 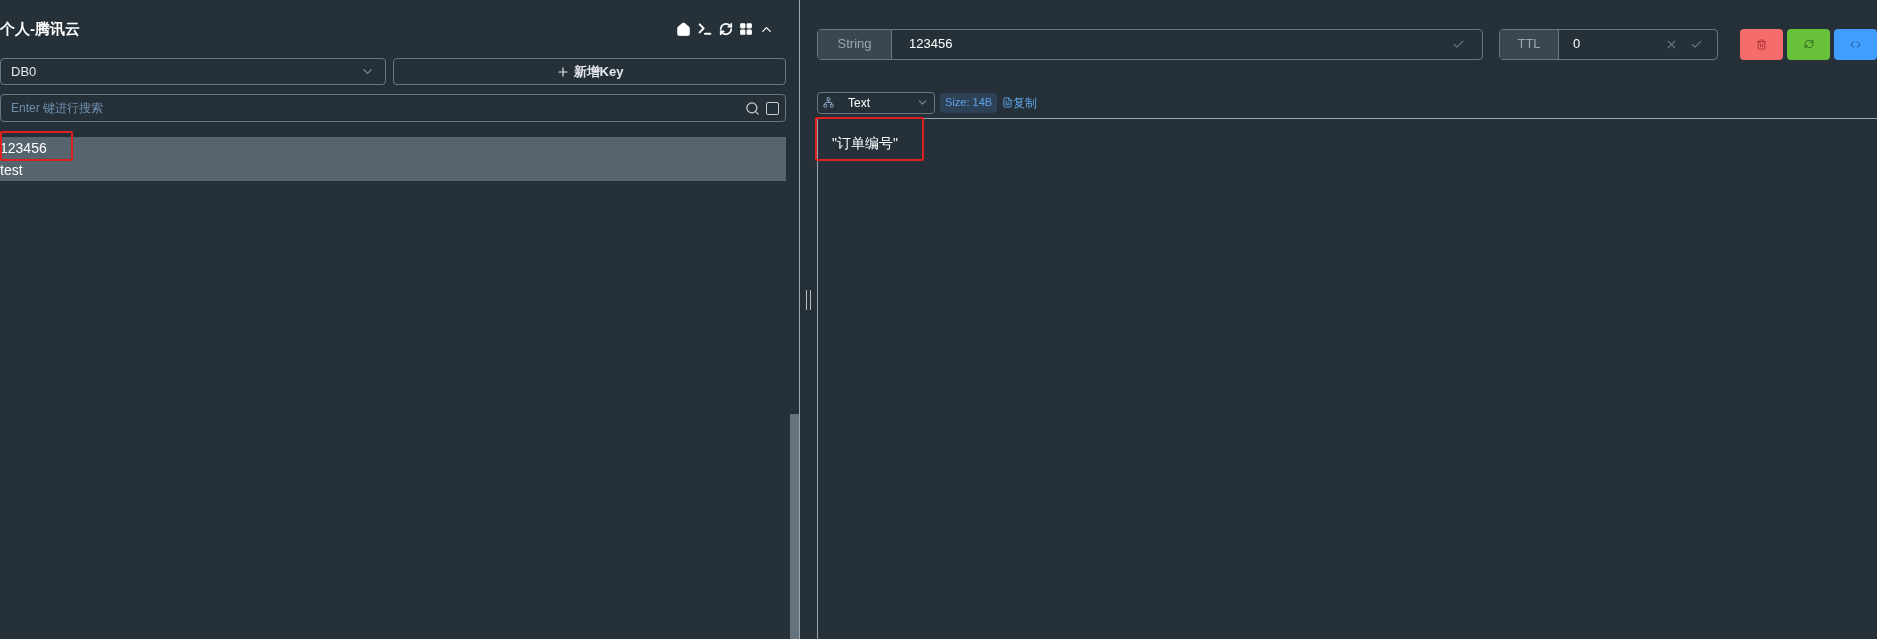 I want to click on format-select: Text, so click(x=876, y=102).